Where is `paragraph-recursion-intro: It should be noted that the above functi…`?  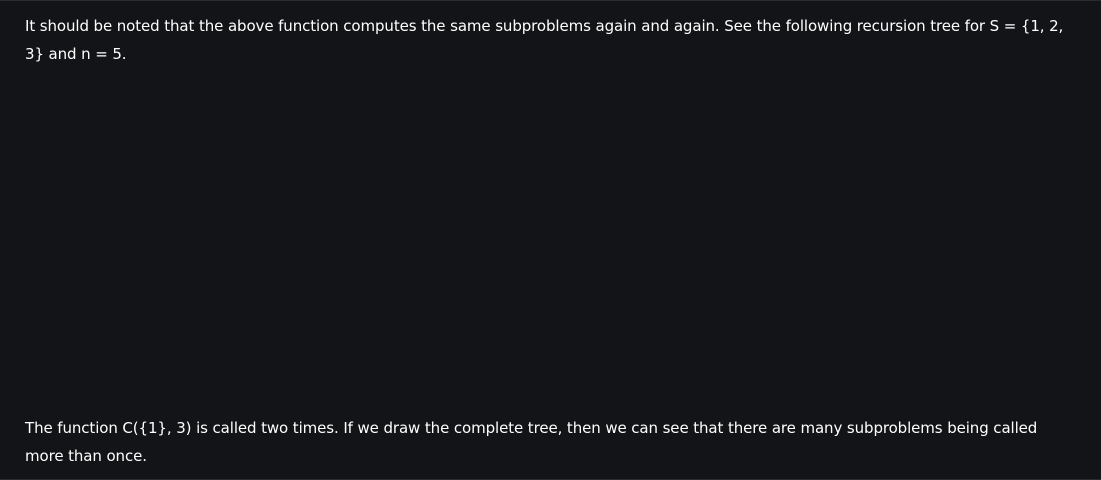
paragraph-recursion-intro: It should be noted that the above functi… is located at coordinates (544, 40).